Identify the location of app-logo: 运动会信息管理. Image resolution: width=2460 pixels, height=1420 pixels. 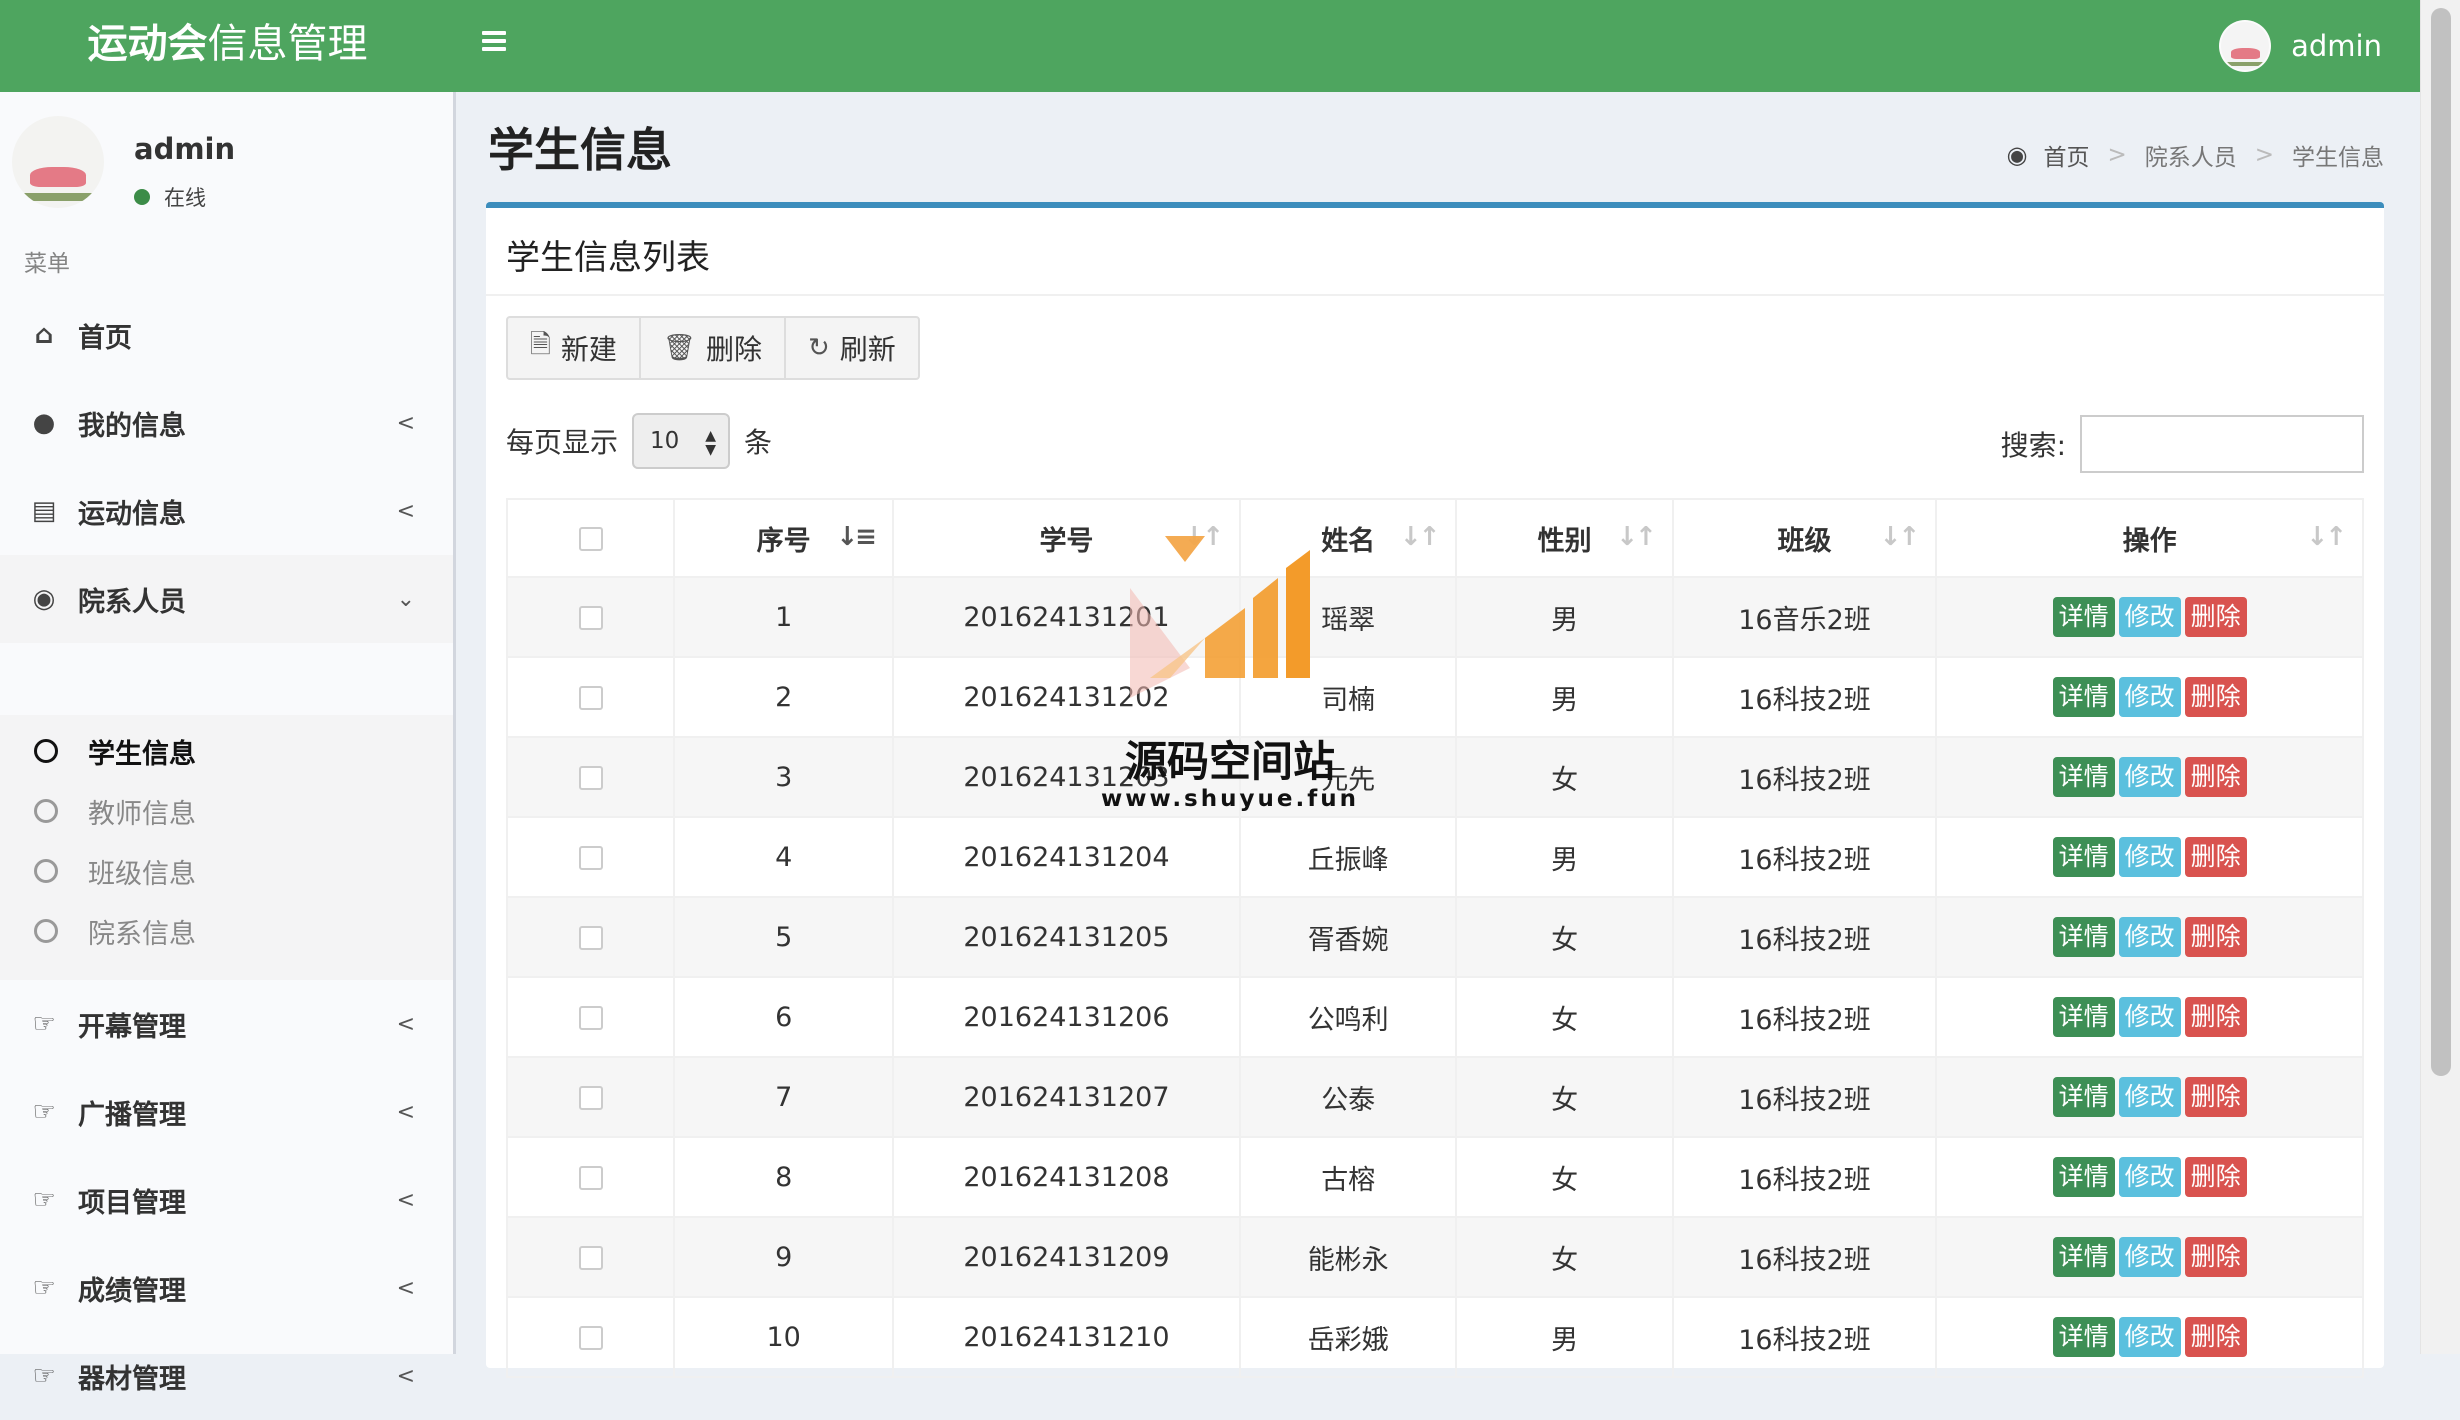
(227, 46).